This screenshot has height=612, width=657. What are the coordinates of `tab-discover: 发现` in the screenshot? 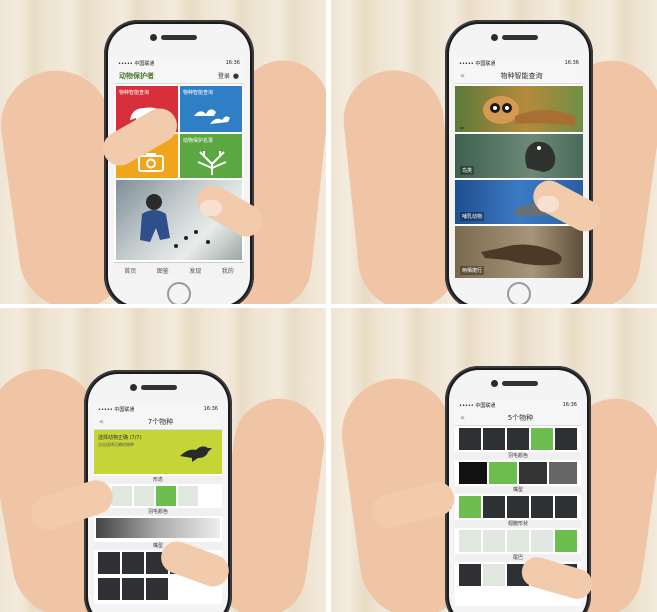 It's located at (195, 270).